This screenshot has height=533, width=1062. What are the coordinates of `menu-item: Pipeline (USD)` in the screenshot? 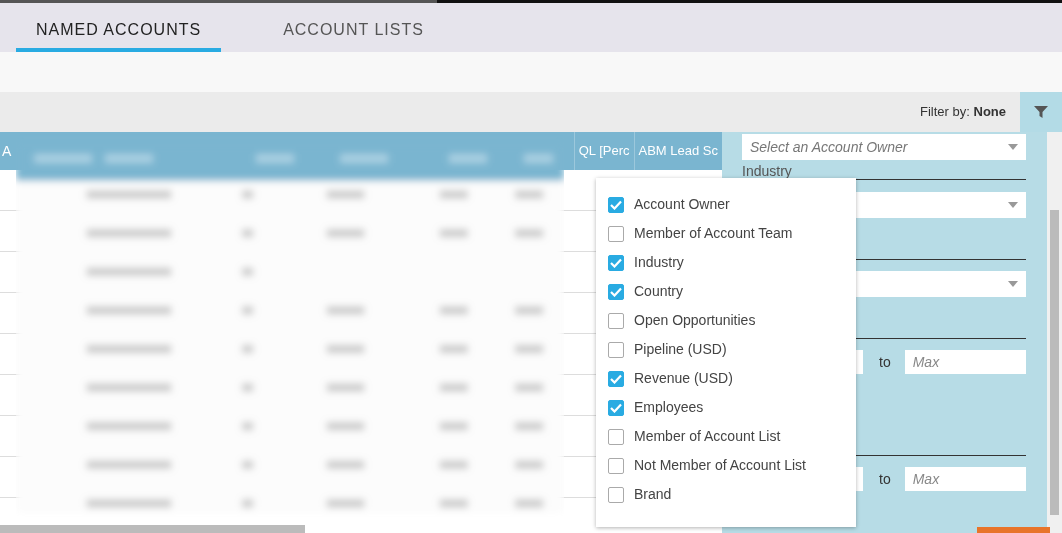 It's located at (732, 349).